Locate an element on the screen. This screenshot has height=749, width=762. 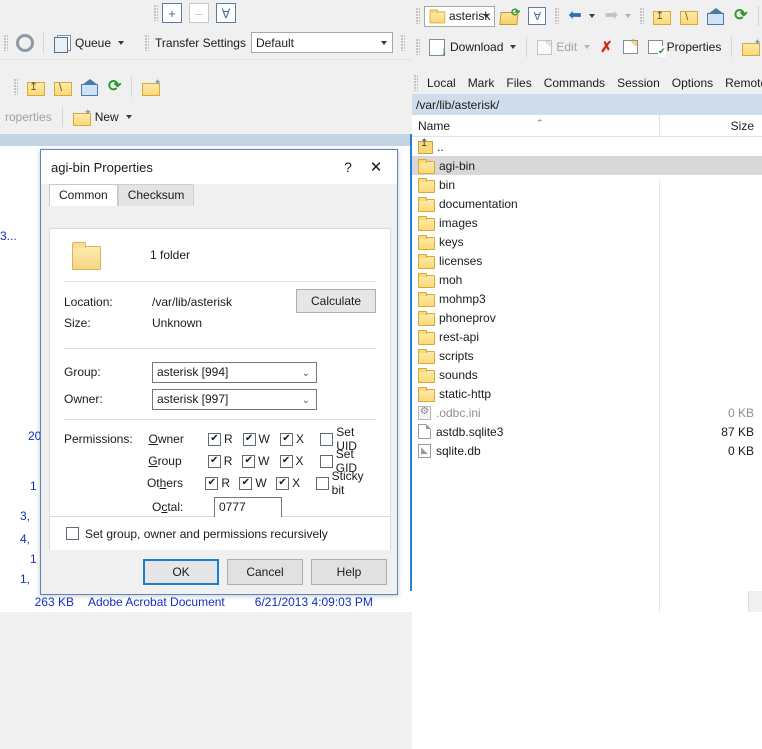
toolbar-grip-remote-nav is located at coordinates (642, 16).